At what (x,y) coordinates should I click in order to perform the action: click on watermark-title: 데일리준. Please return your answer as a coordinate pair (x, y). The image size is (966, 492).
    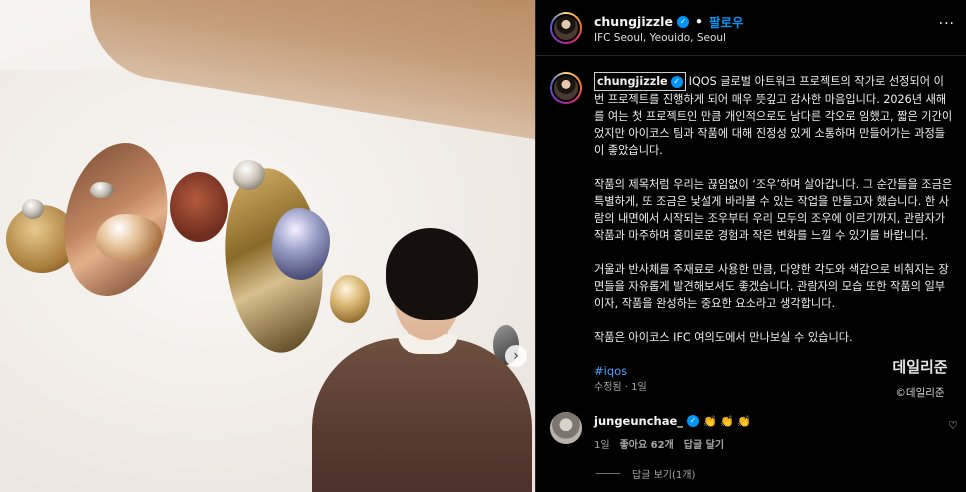
    Looking at the image, I should click on (920, 367).